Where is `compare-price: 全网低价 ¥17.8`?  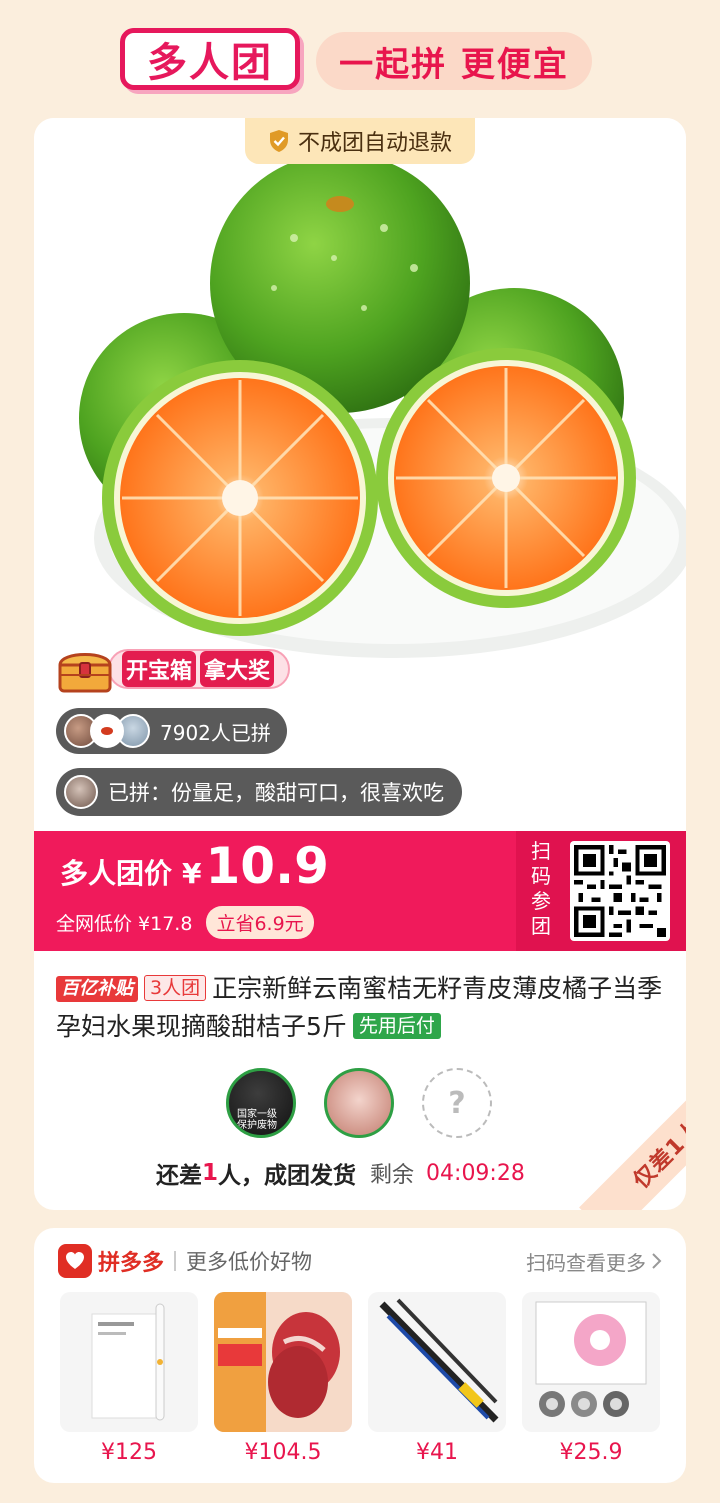 compare-price: 全网低价 ¥17.8 is located at coordinates (124, 924).